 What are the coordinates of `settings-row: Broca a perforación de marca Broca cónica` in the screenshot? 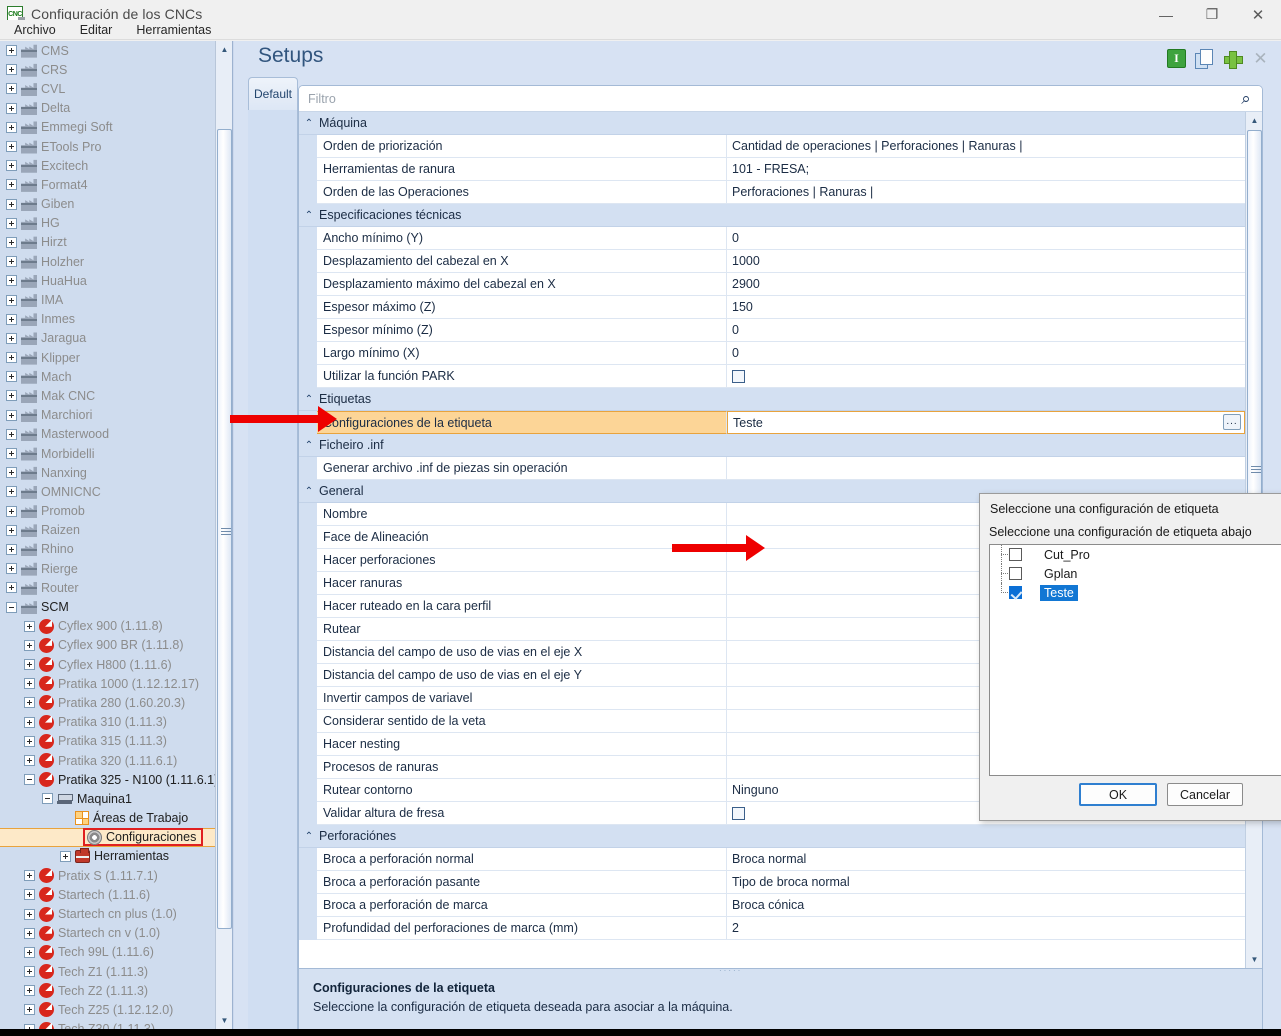 It's located at (772, 905).